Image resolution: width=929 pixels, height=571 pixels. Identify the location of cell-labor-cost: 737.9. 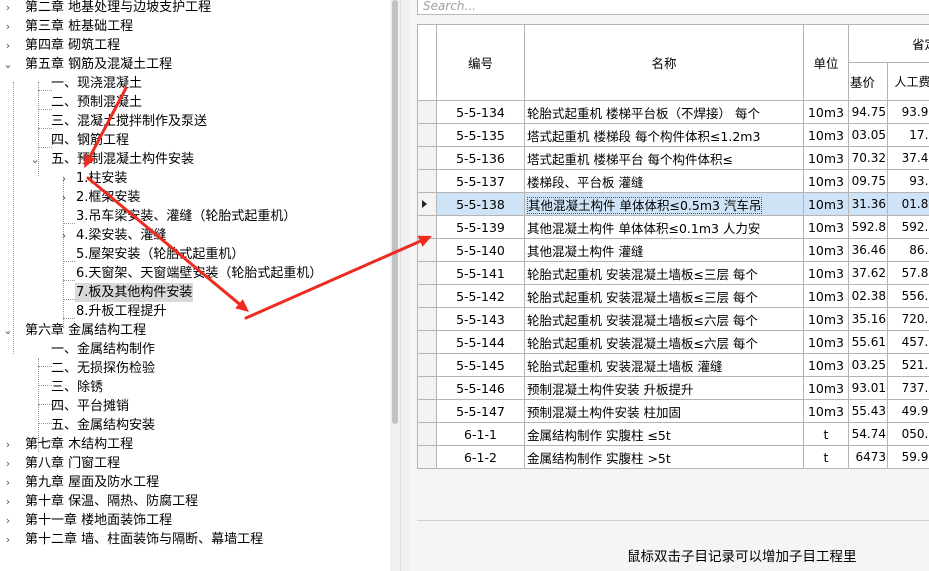
(907, 388).